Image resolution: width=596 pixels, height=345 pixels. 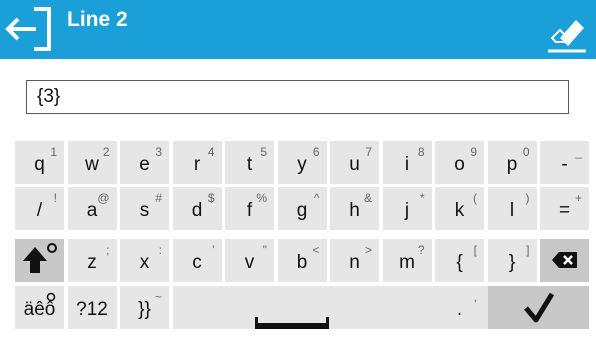 What do you see at coordinates (459, 260) in the screenshot?
I see `key-open-brace: {[` at bounding box center [459, 260].